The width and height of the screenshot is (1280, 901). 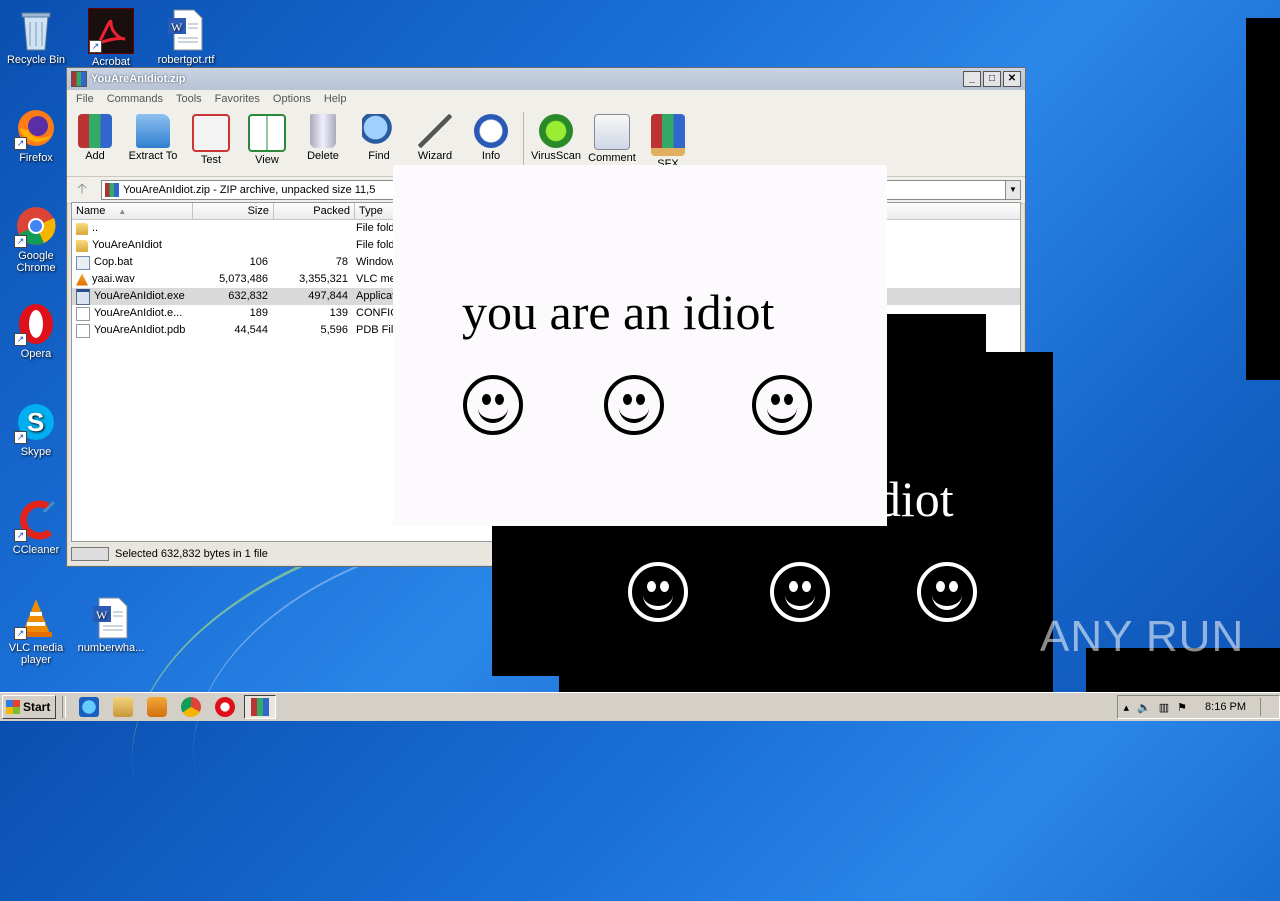 I want to click on file-size: 189, so click(x=258, y=313).